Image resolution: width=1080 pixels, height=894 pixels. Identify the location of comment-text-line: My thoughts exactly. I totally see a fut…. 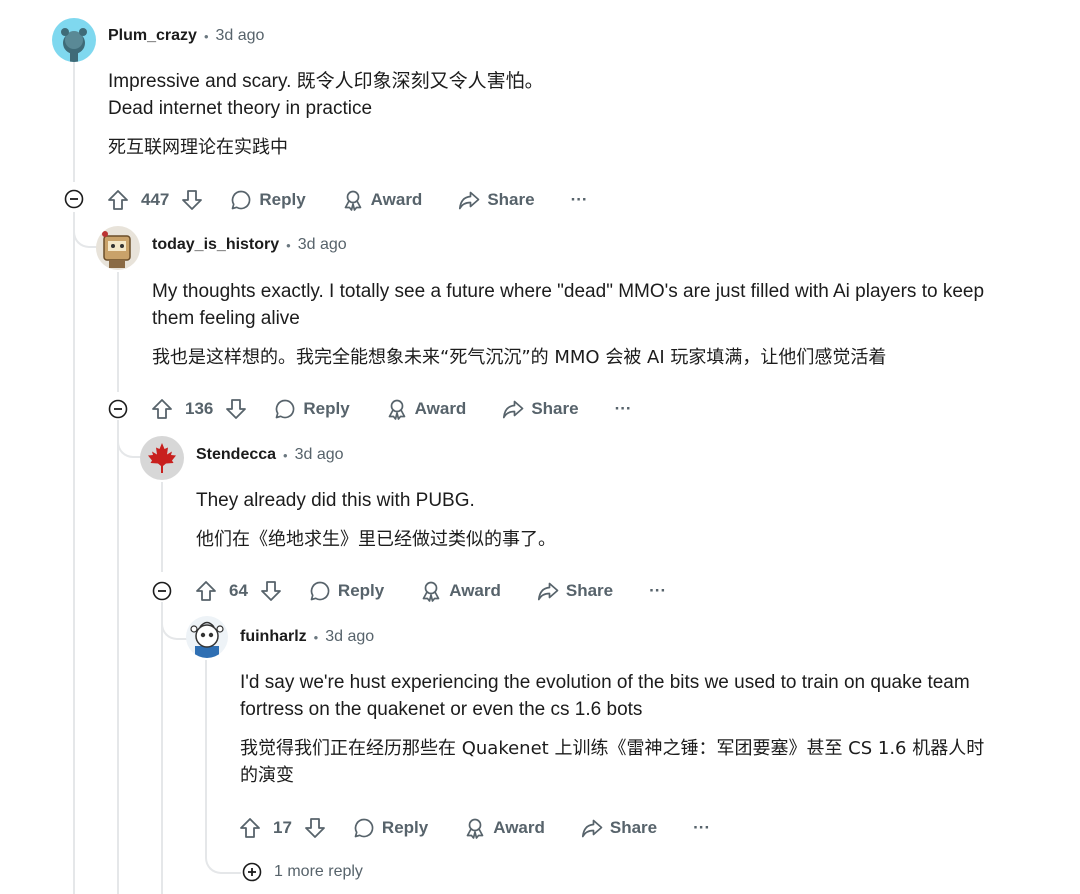
(568, 291).